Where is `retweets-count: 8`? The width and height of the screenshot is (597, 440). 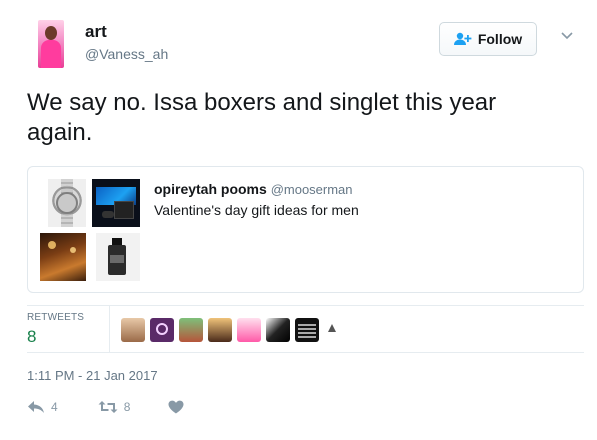 retweets-count: 8 is located at coordinates (32, 336).